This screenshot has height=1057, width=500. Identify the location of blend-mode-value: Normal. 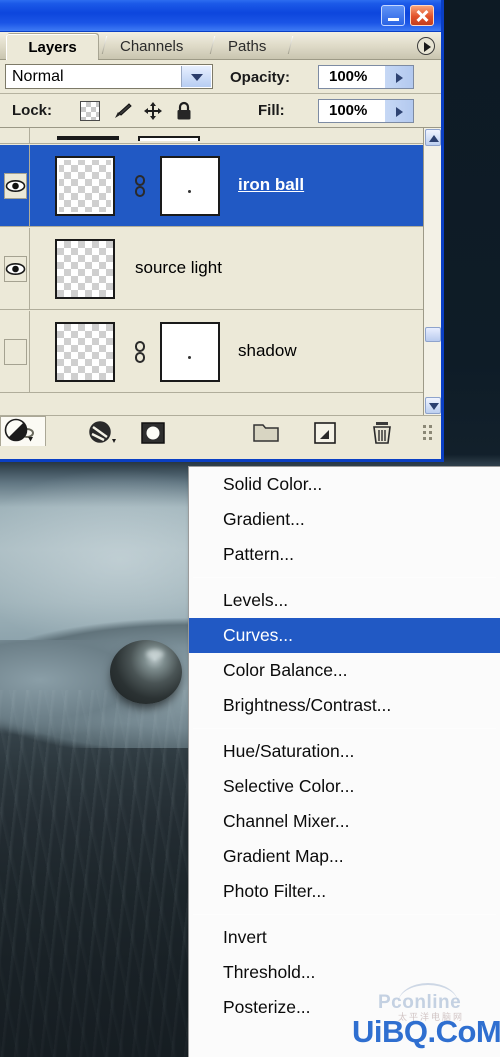
(38, 76).